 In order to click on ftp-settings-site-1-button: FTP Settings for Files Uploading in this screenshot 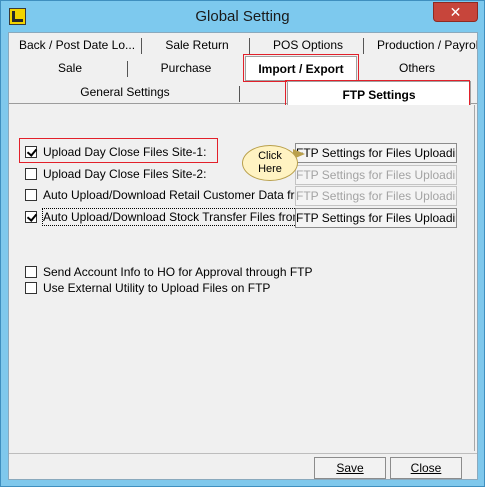, I will do `click(376, 153)`.